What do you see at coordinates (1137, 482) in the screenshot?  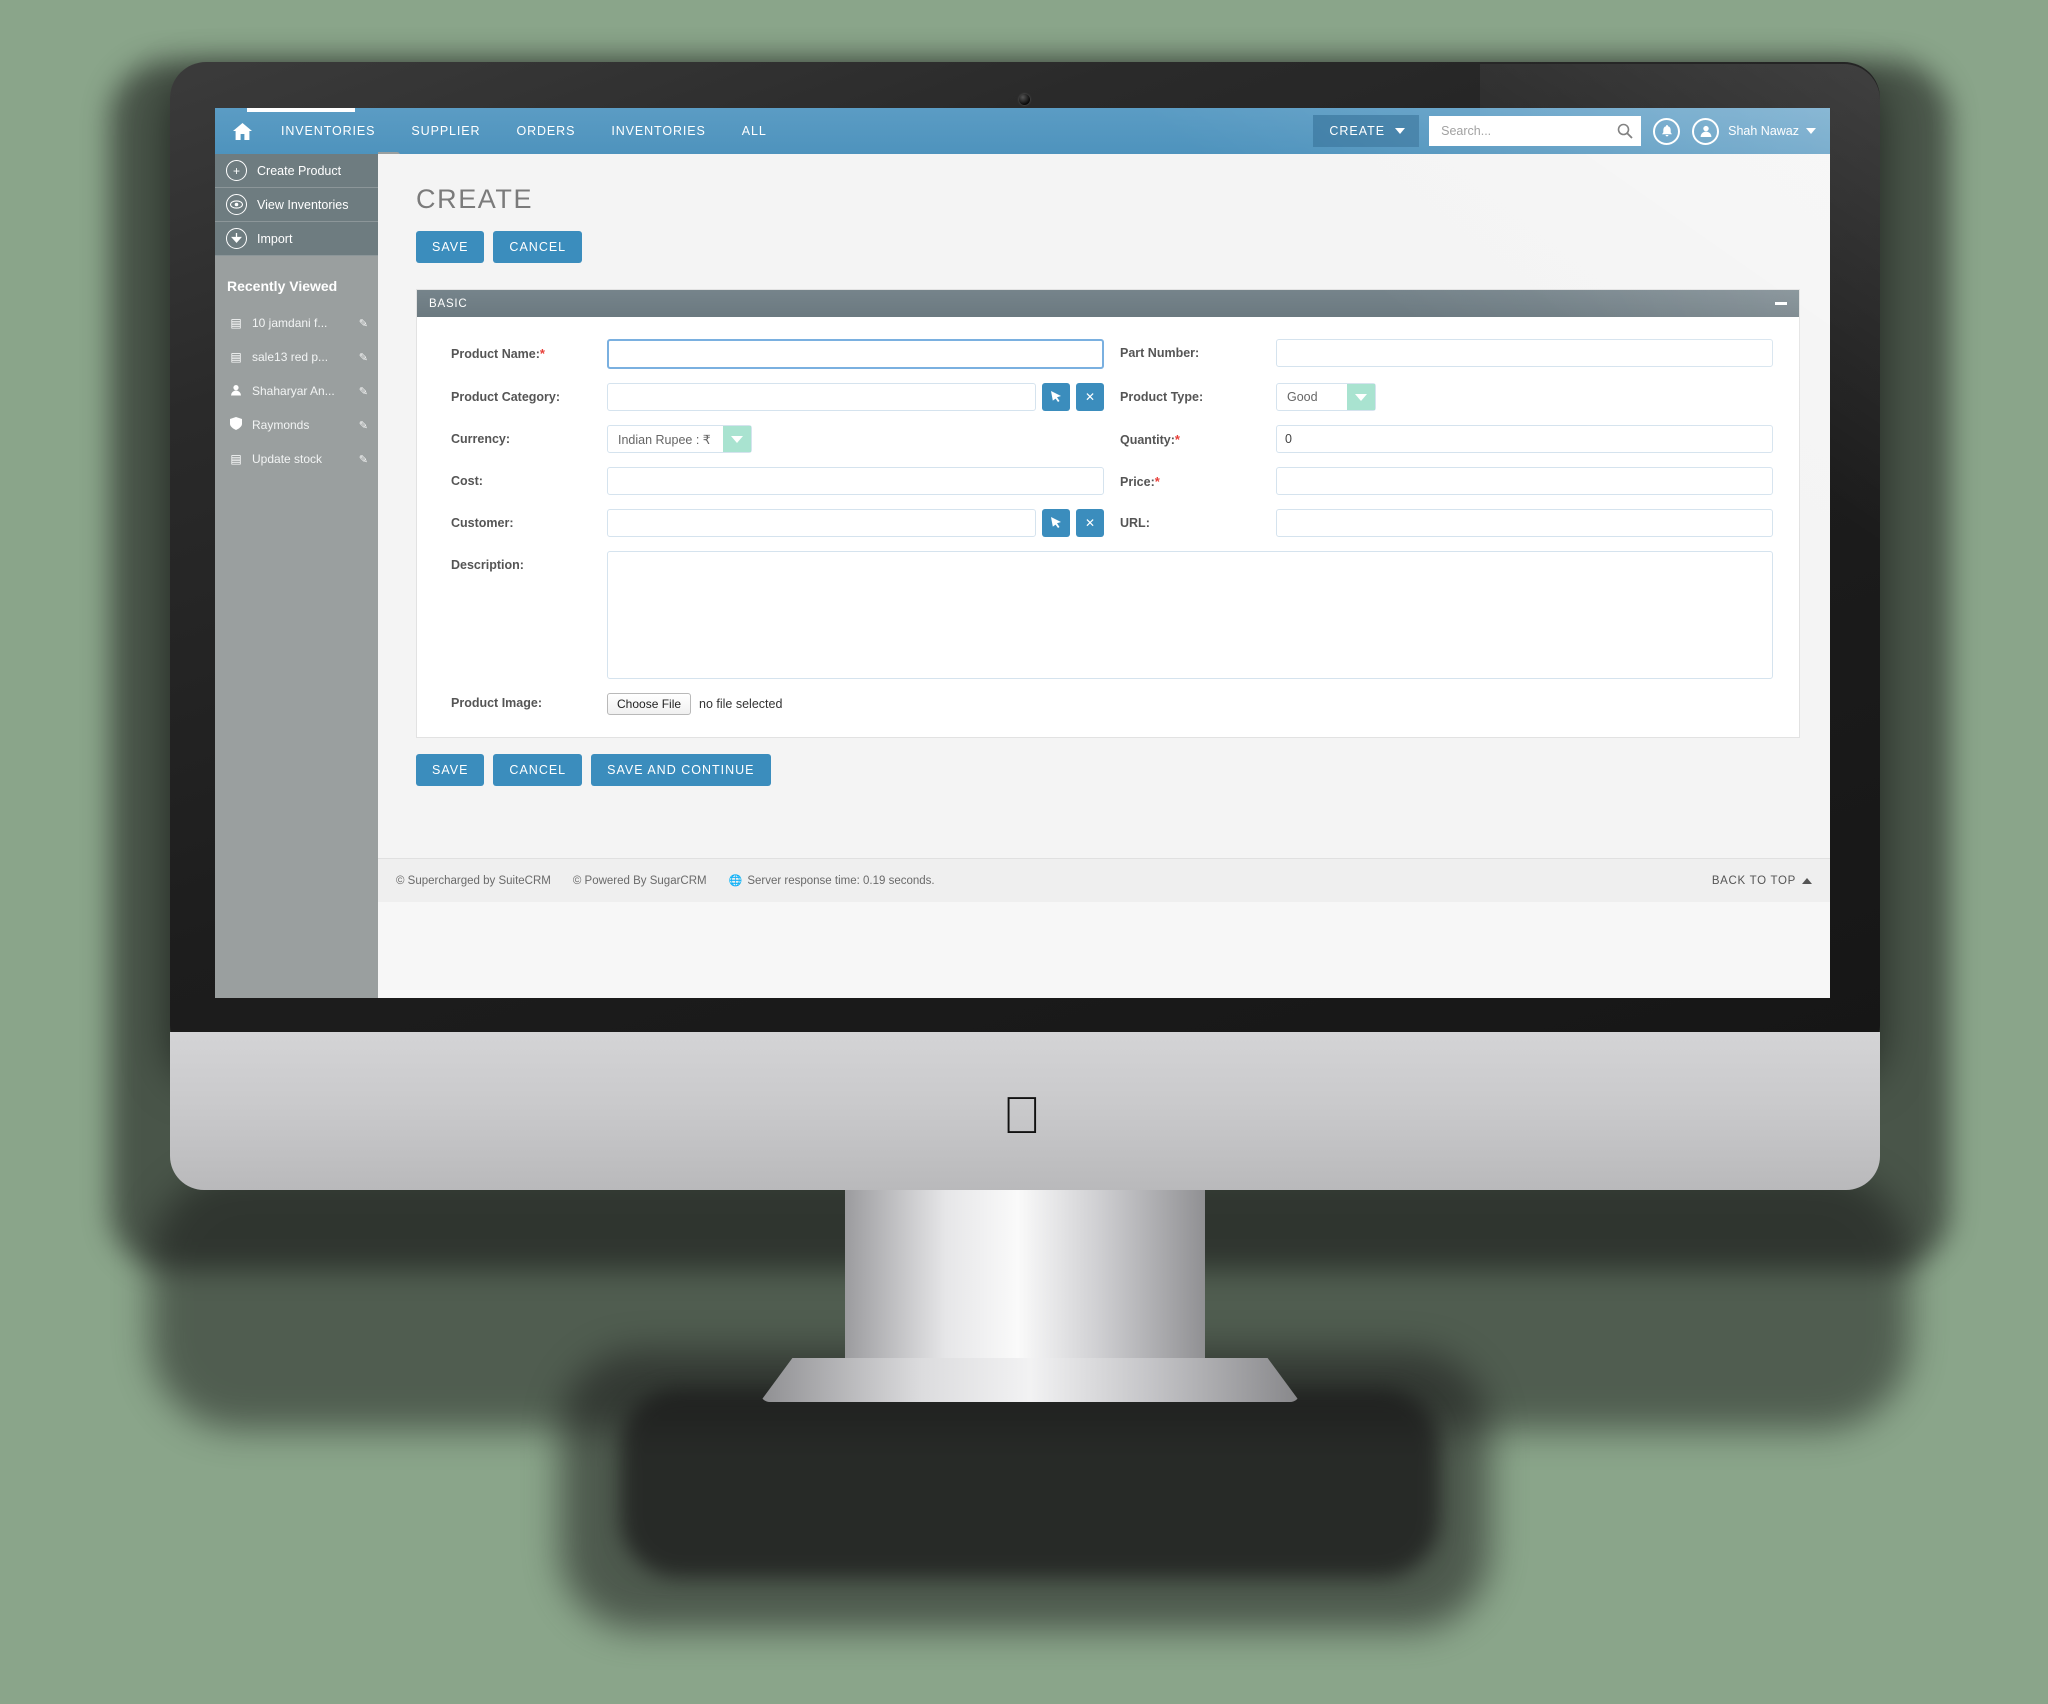 I see `label-text: Price:` at bounding box center [1137, 482].